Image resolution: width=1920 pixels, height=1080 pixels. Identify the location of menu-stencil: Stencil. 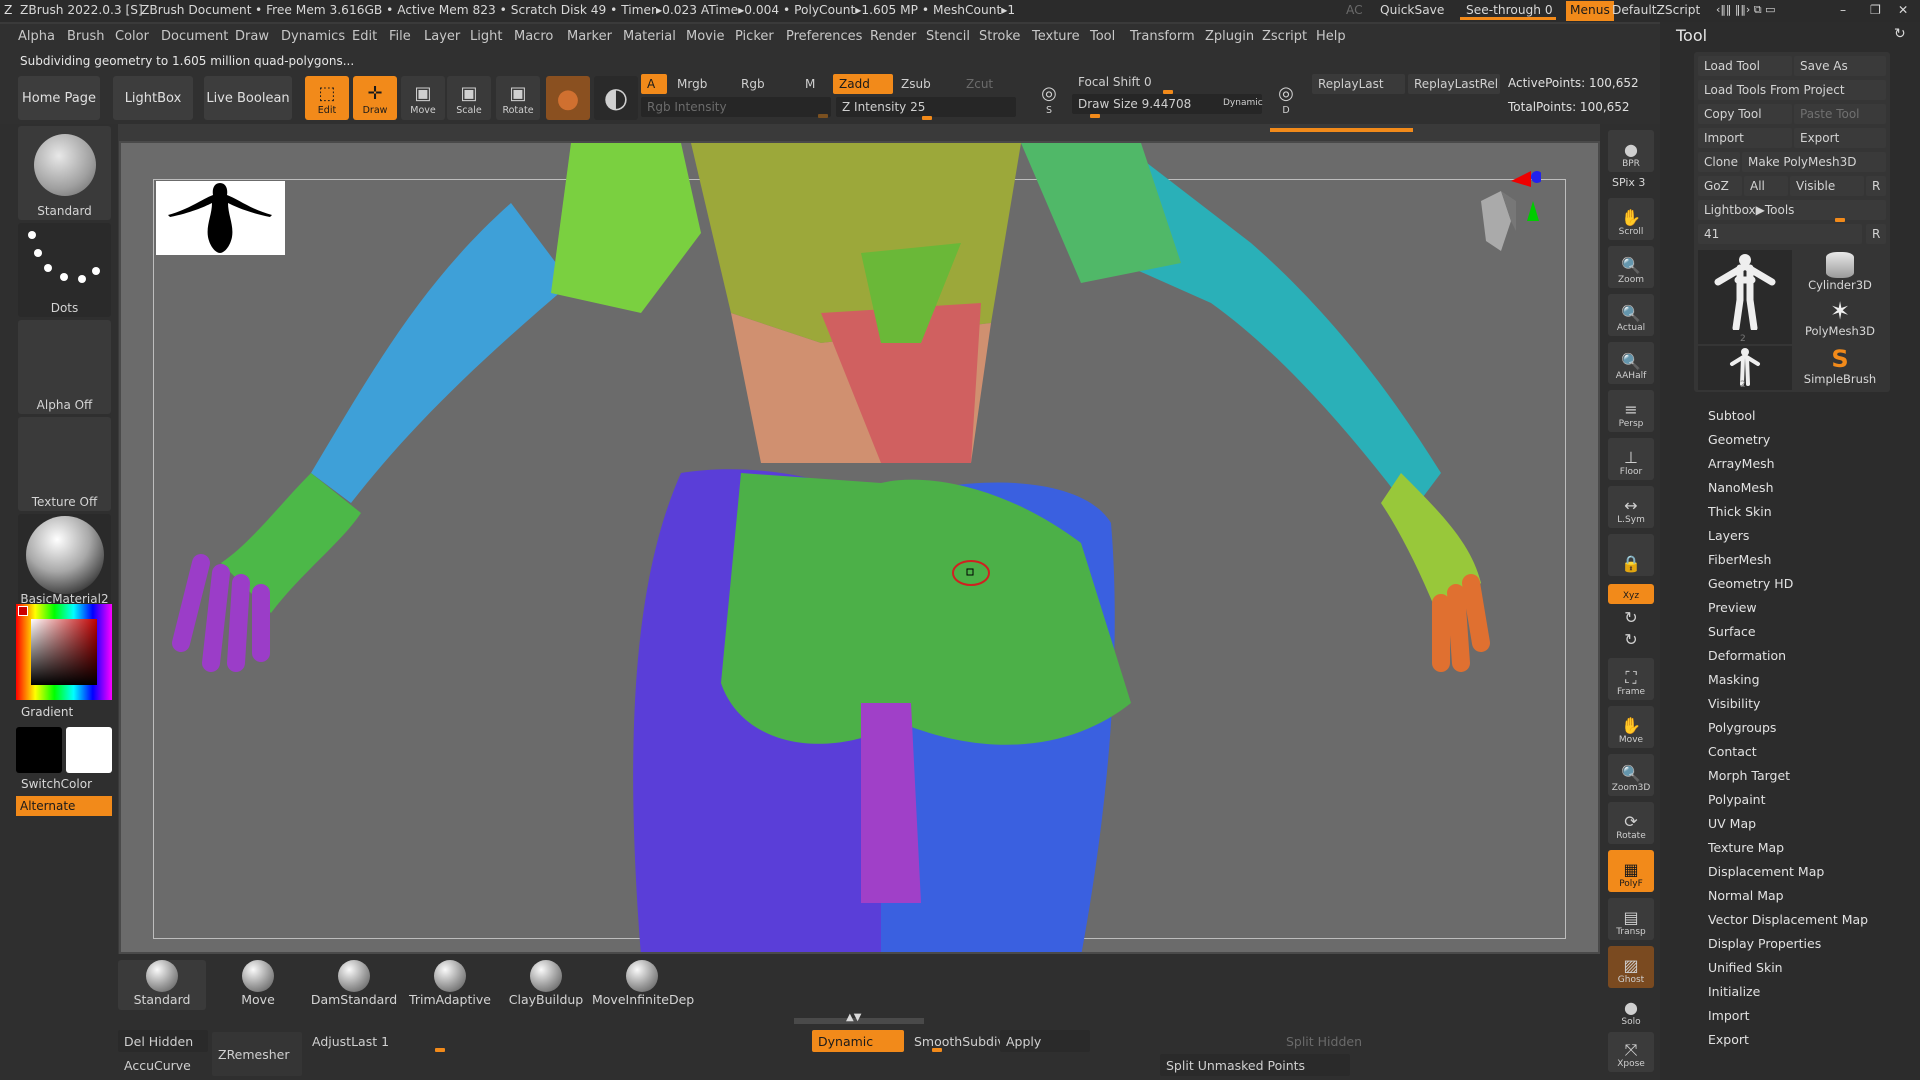
(948, 36).